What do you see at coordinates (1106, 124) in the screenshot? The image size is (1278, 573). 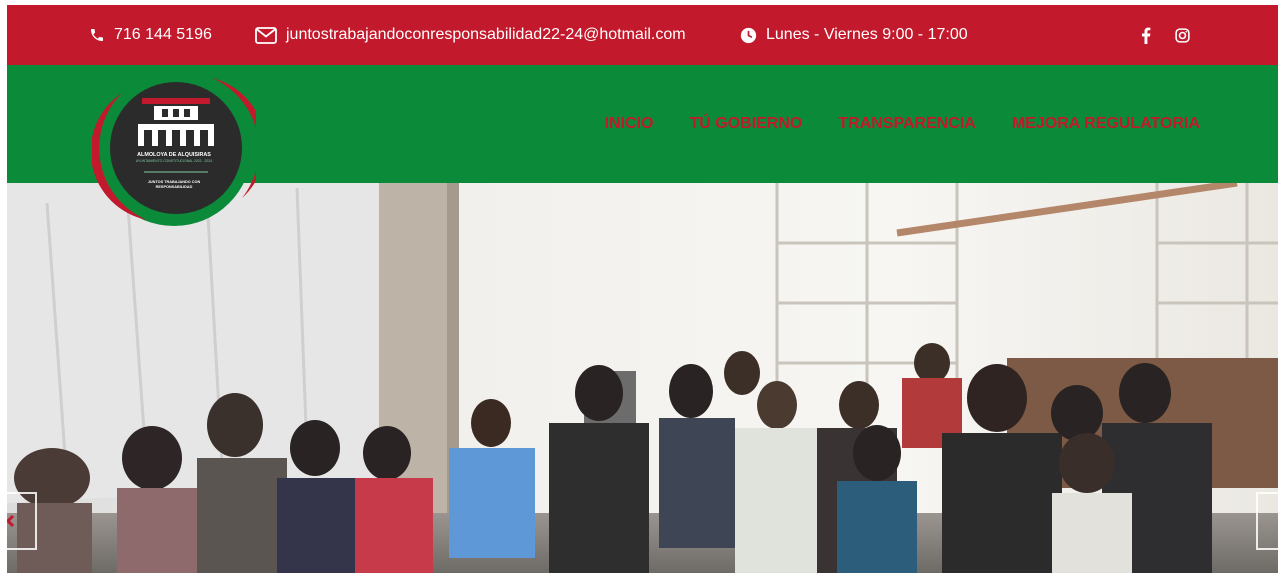 I see `nav-mejora-regulatoria: MEJORA REGULATORIA` at bounding box center [1106, 124].